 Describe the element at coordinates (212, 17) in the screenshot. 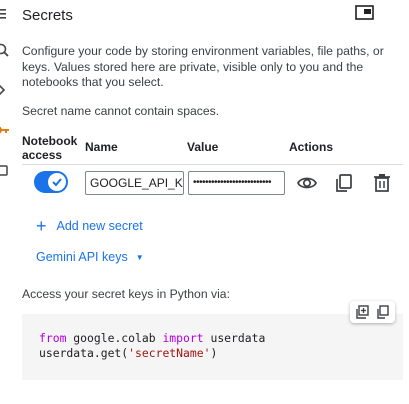

I see `panel-header: Secrets` at that location.